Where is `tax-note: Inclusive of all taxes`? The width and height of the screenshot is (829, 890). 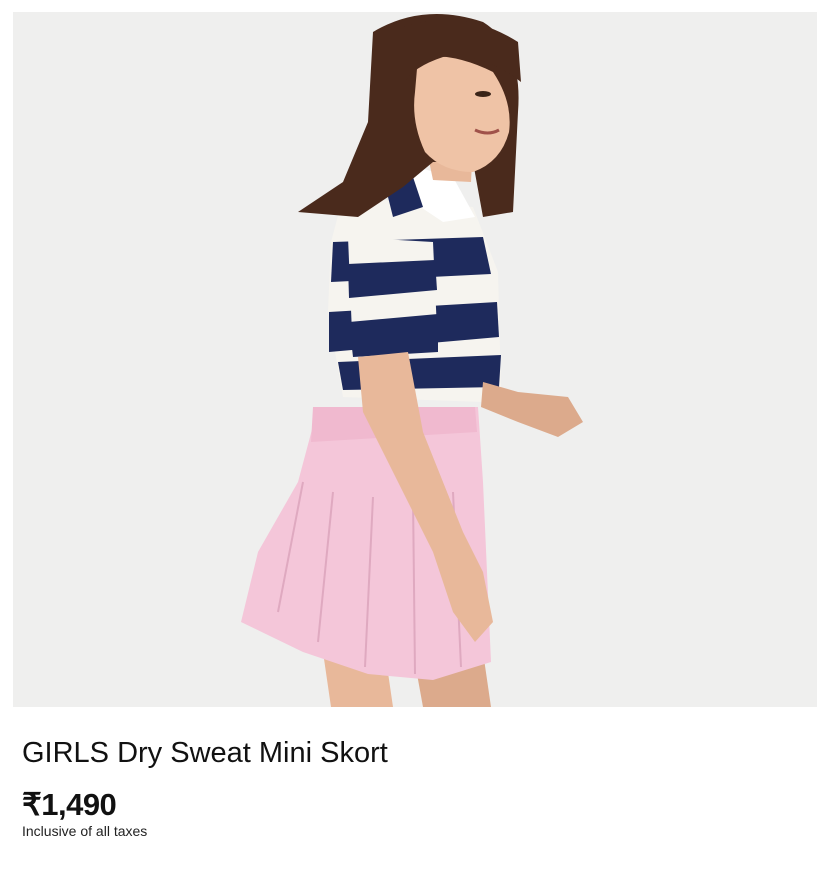
tax-note: Inclusive of all taxes is located at coordinates (85, 831).